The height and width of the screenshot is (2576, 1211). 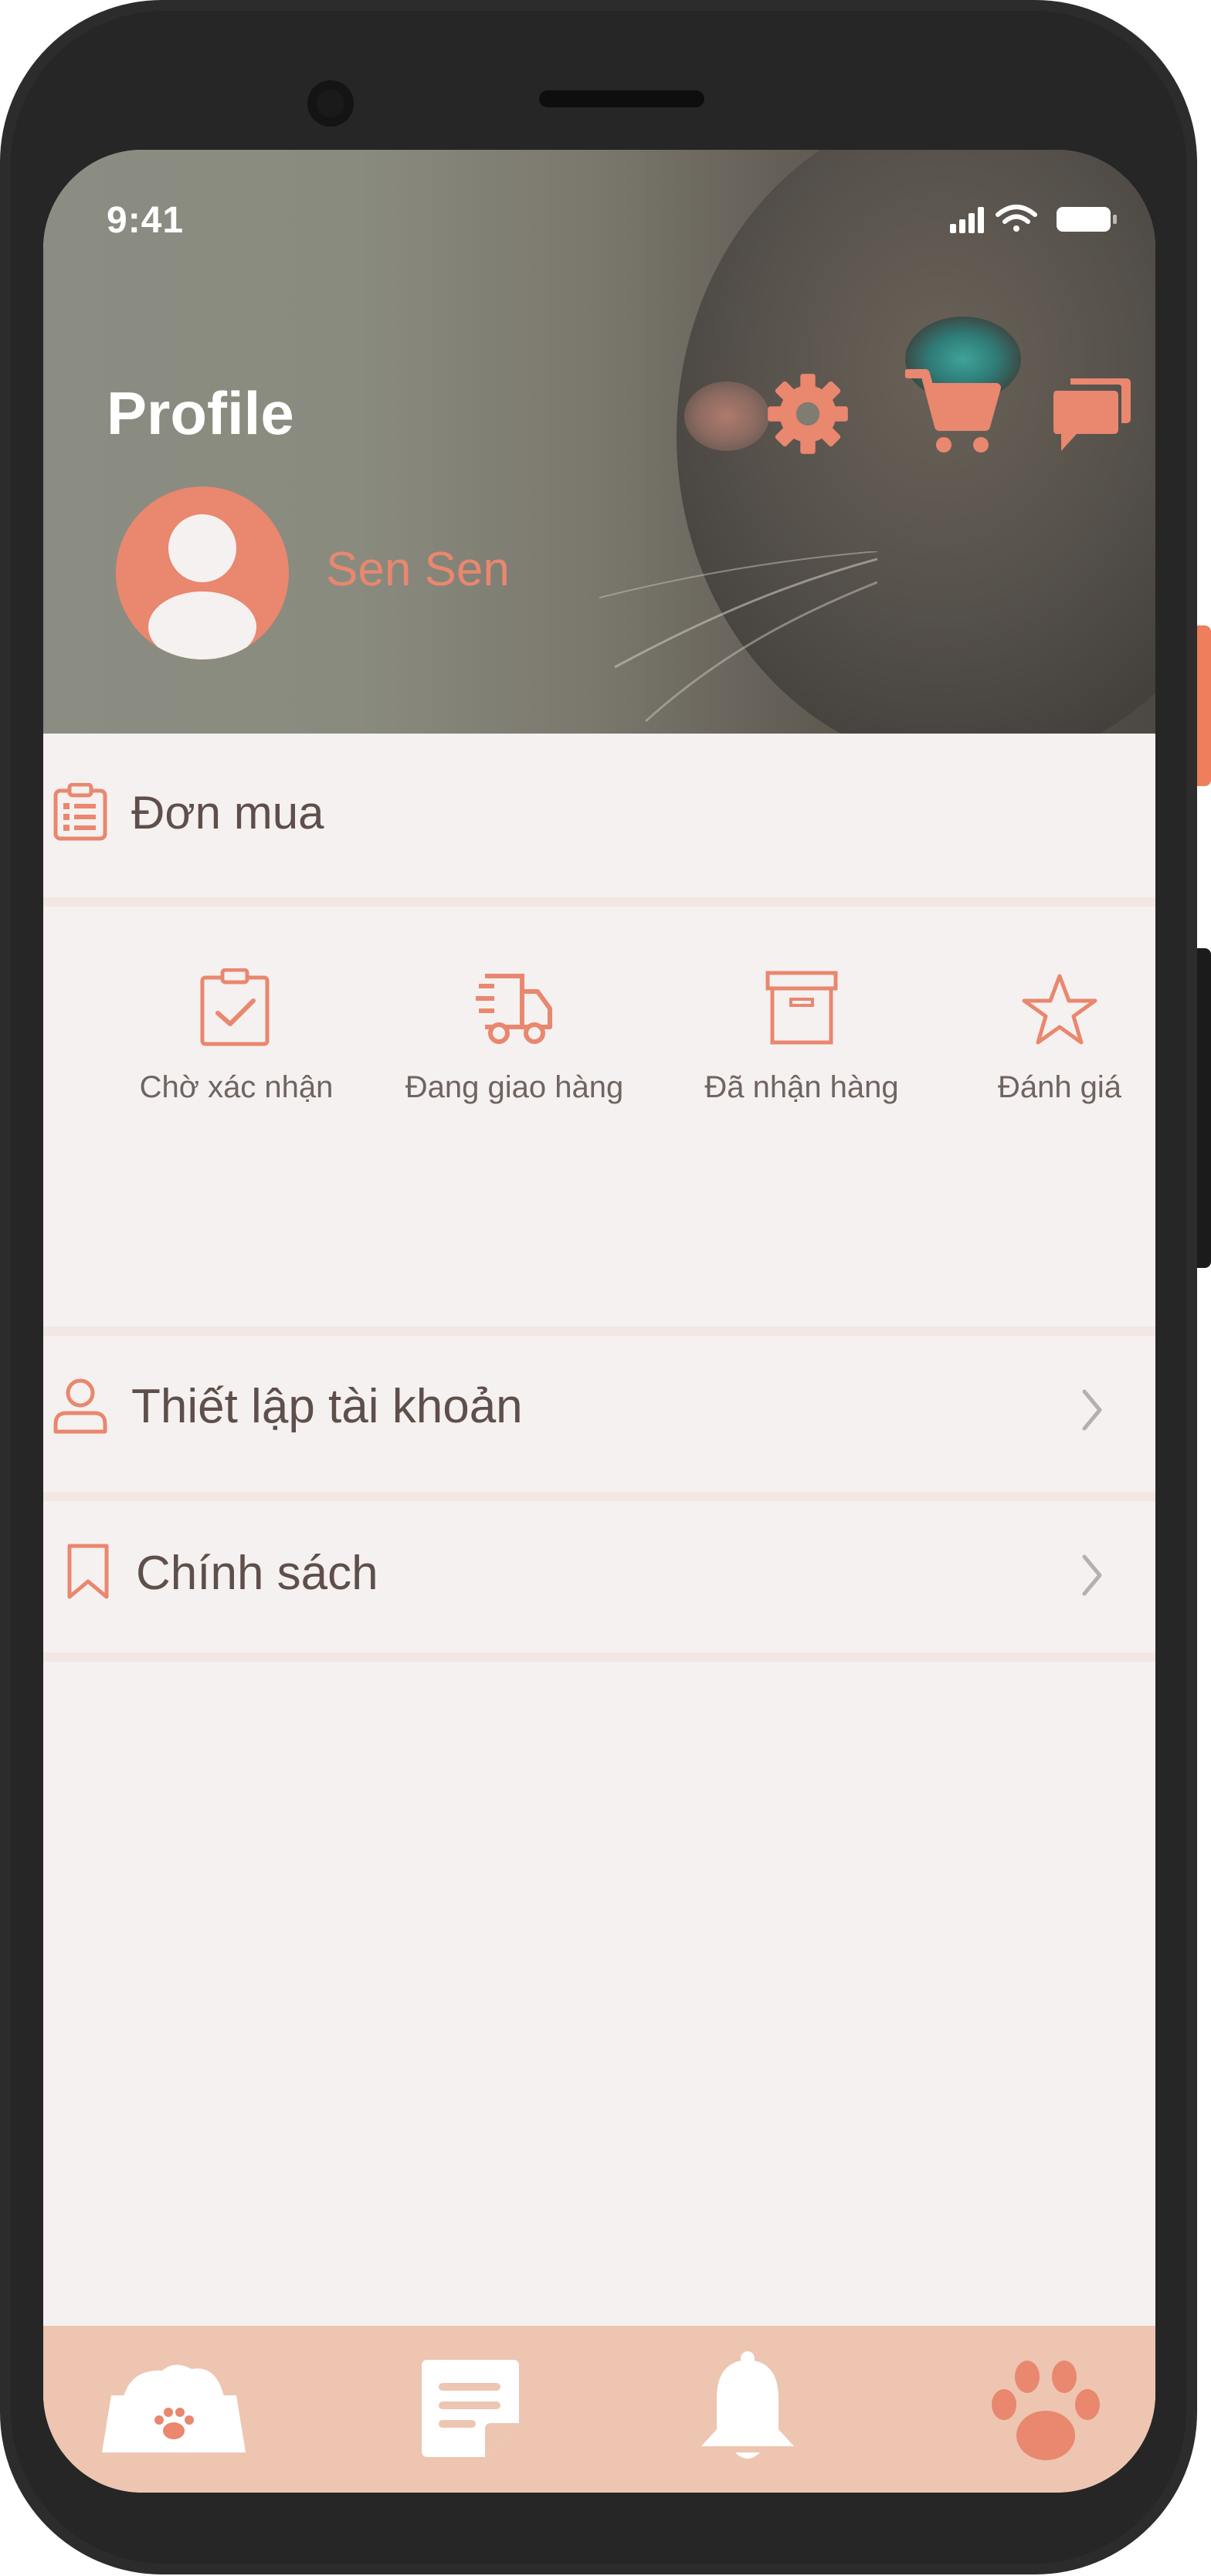 I want to click on power-button, so click(x=1204, y=705).